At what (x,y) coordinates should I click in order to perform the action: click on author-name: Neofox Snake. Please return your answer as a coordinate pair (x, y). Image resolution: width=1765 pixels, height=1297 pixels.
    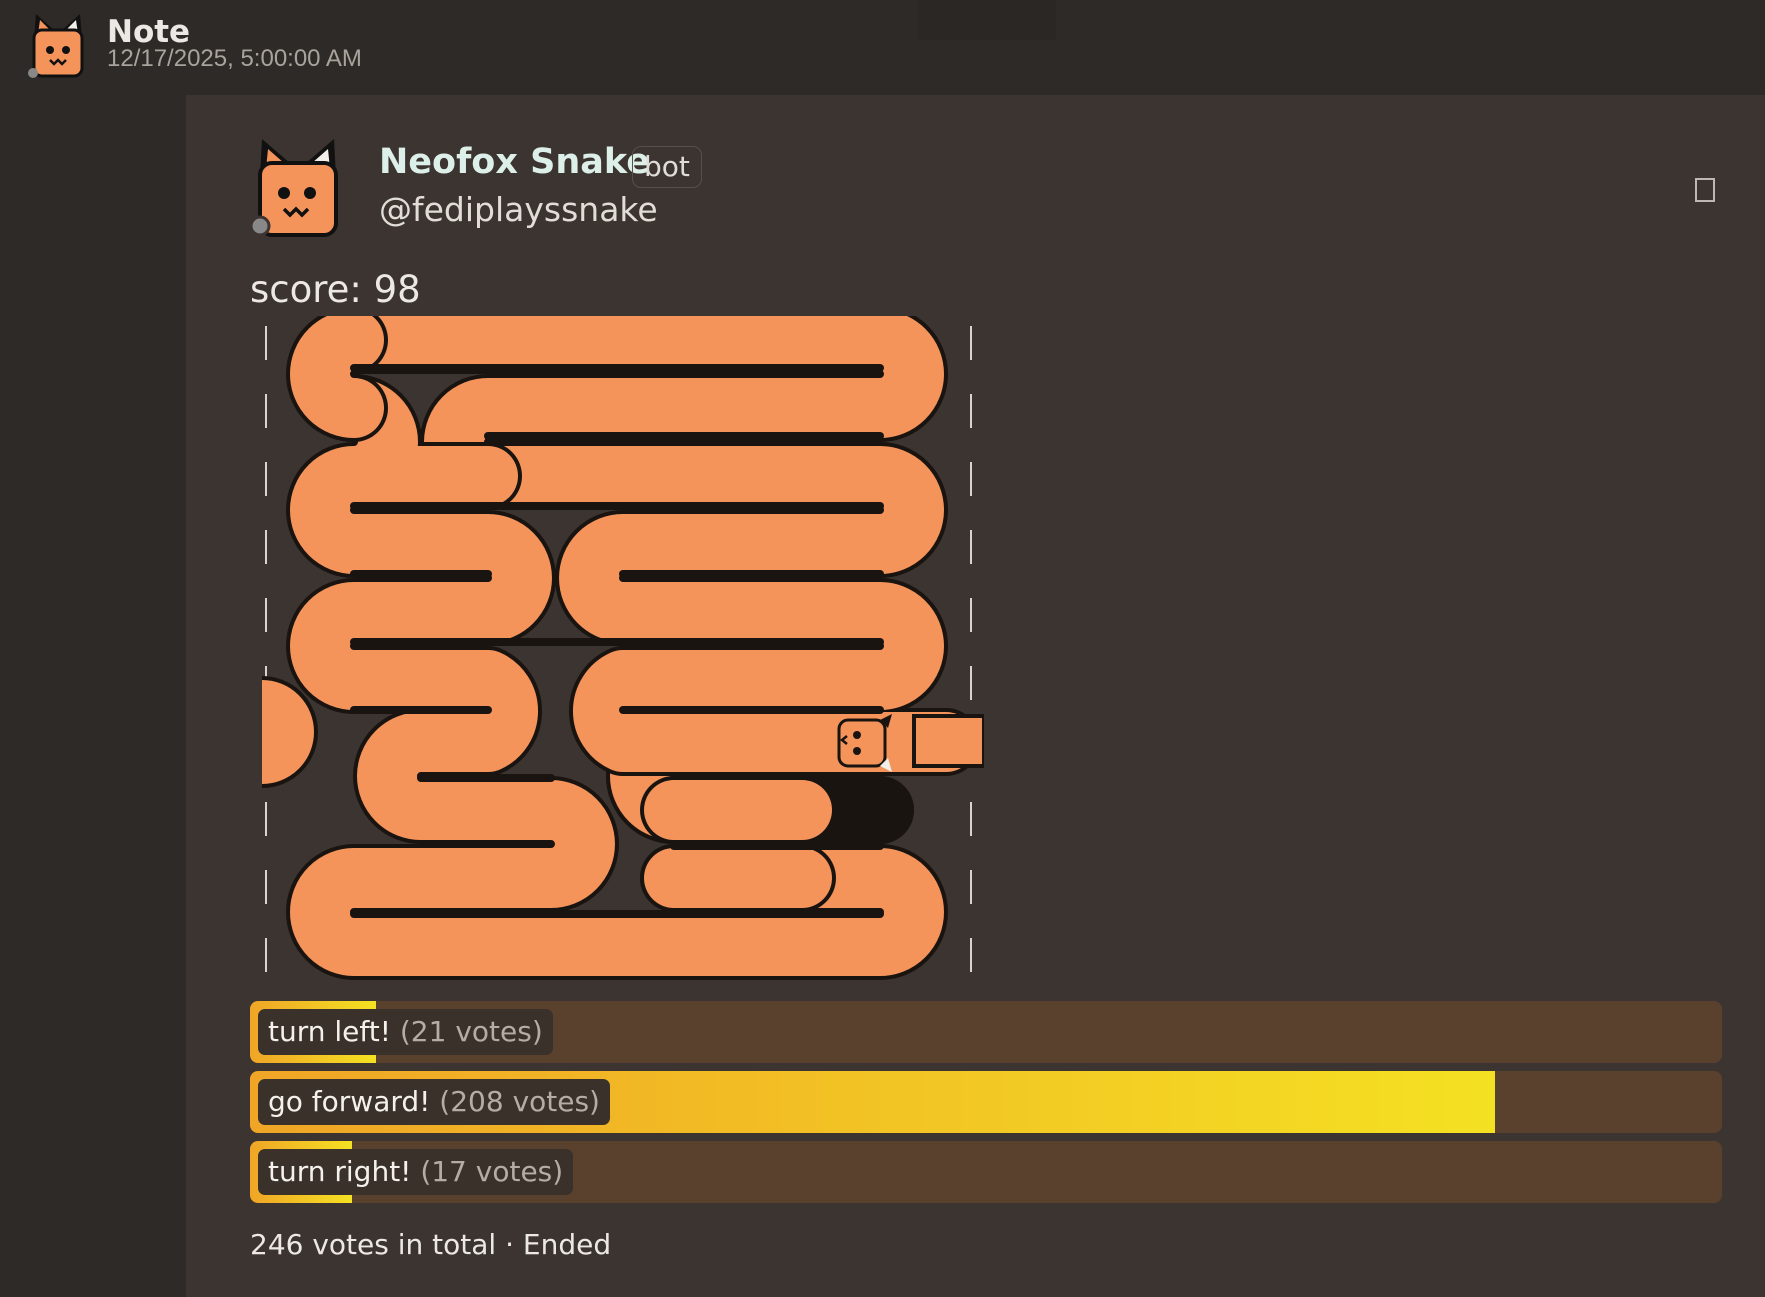
    Looking at the image, I should click on (514, 162).